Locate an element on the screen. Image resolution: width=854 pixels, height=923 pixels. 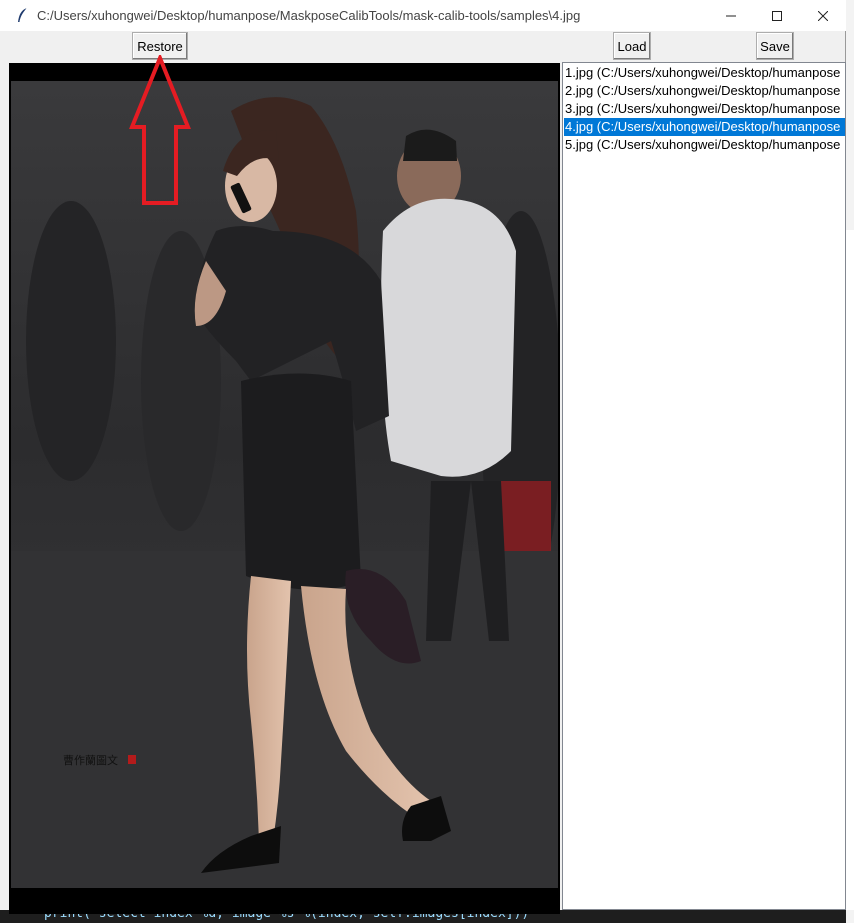
photo-watermark: 曹作蘭圖文 is located at coordinates (90, 760).